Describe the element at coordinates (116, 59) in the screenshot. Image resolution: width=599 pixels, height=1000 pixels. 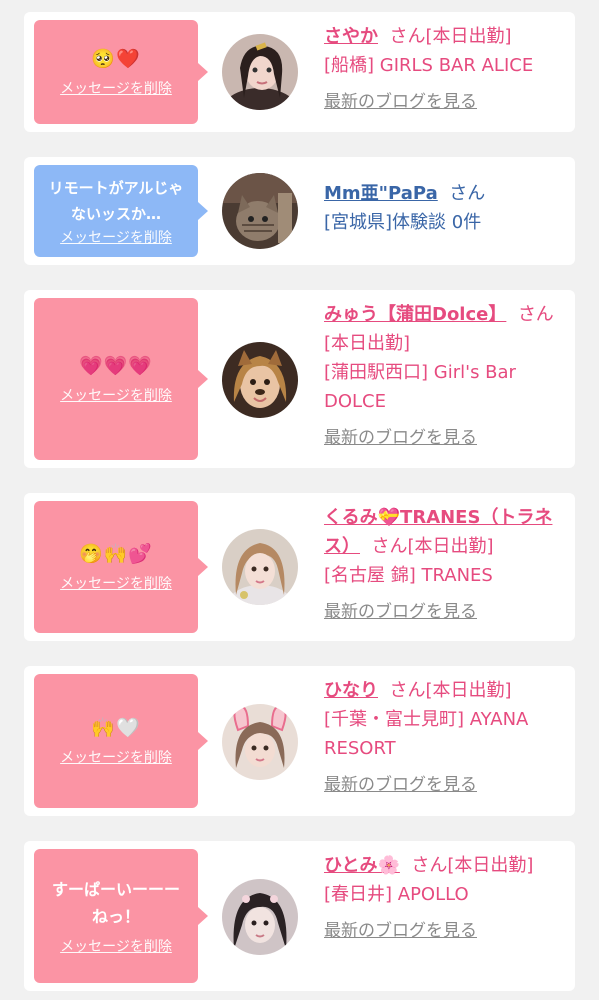
I see `message-text: 🥺❤️` at that location.